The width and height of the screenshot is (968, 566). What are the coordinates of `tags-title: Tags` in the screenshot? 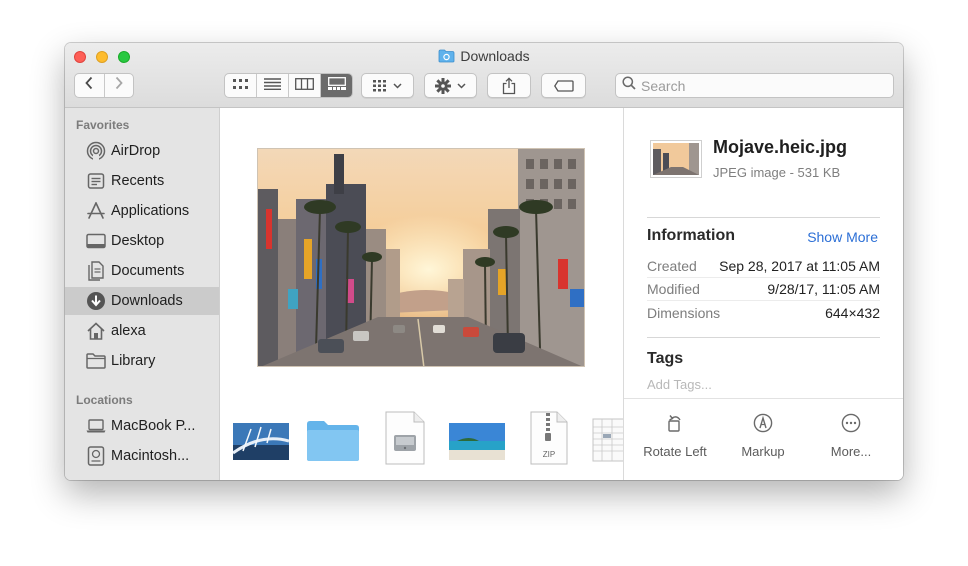 It's located at (665, 358).